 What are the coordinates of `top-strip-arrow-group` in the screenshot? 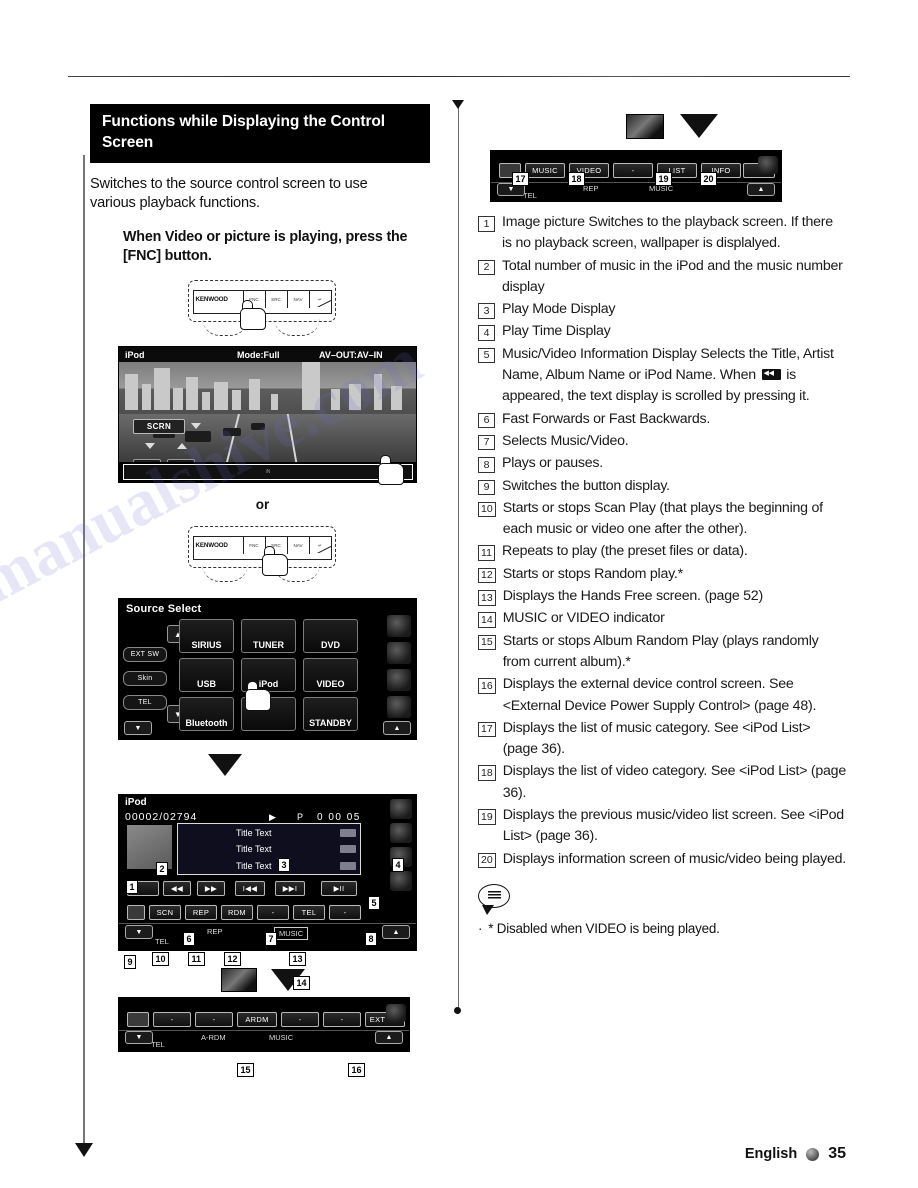 It's located at (672, 126).